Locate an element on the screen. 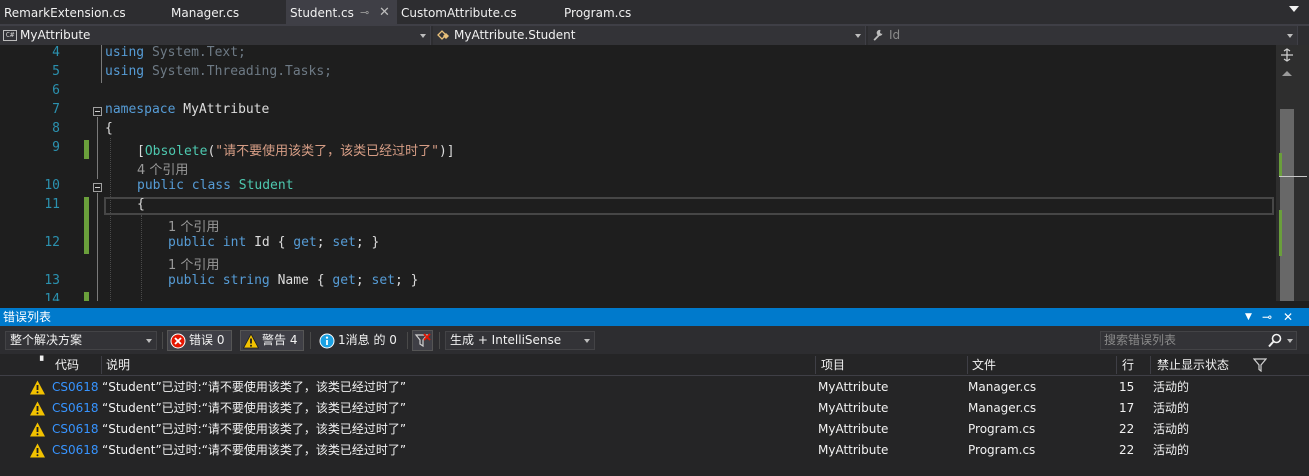 The width and height of the screenshot is (1309, 476). search-icon is located at coordinates (1275, 340).